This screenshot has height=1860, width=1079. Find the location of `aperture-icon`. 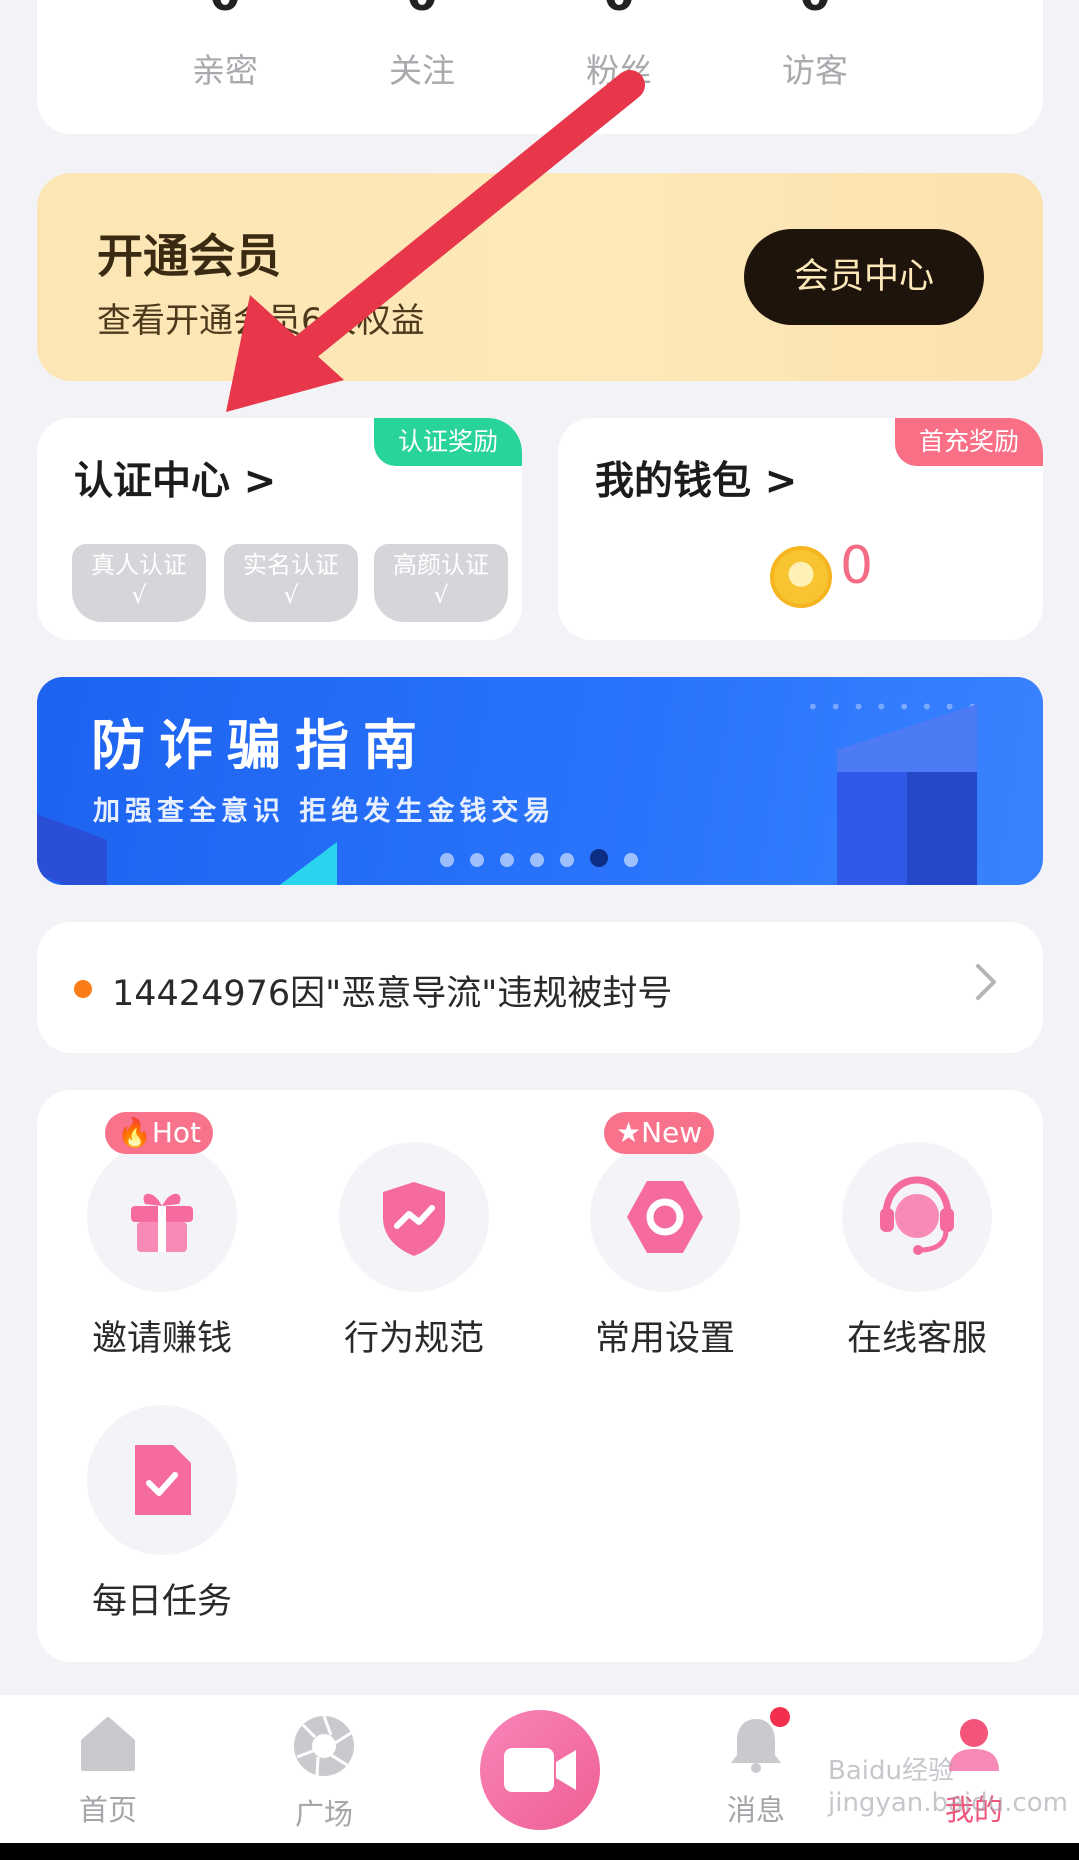

aperture-icon is located at coordinates (324, 1746).